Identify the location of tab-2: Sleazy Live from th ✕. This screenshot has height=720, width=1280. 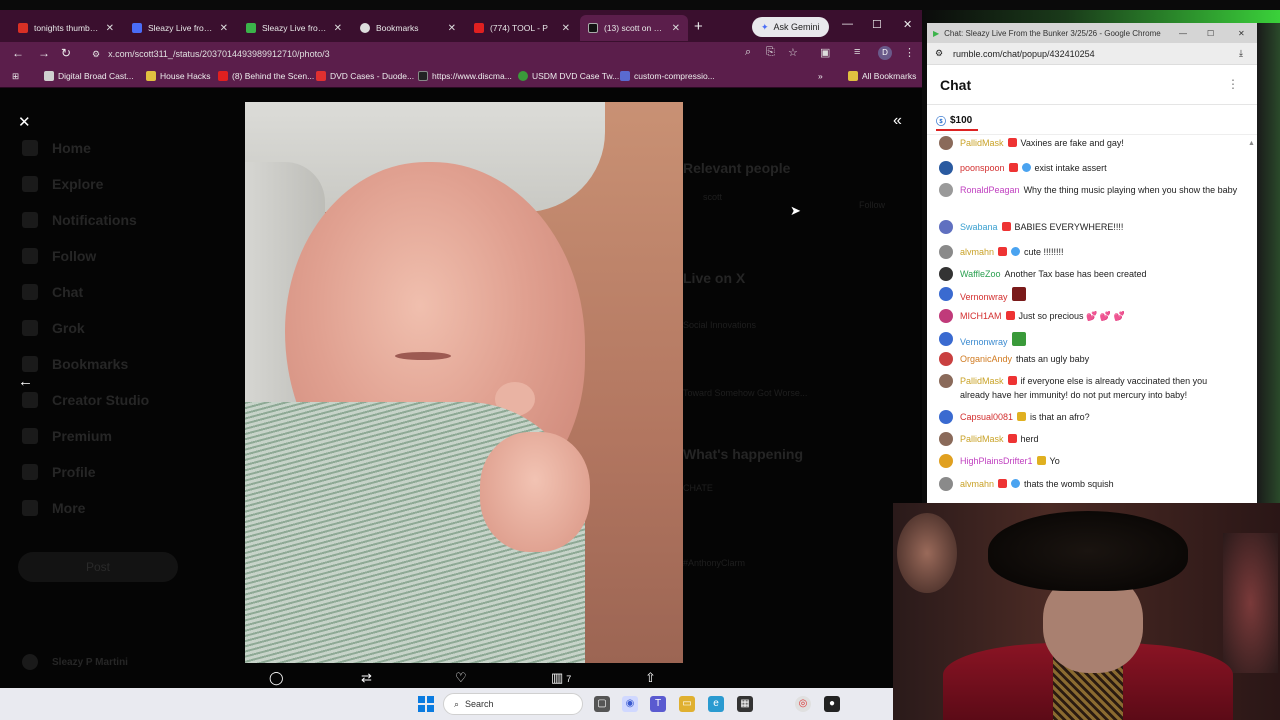
(180, 28).